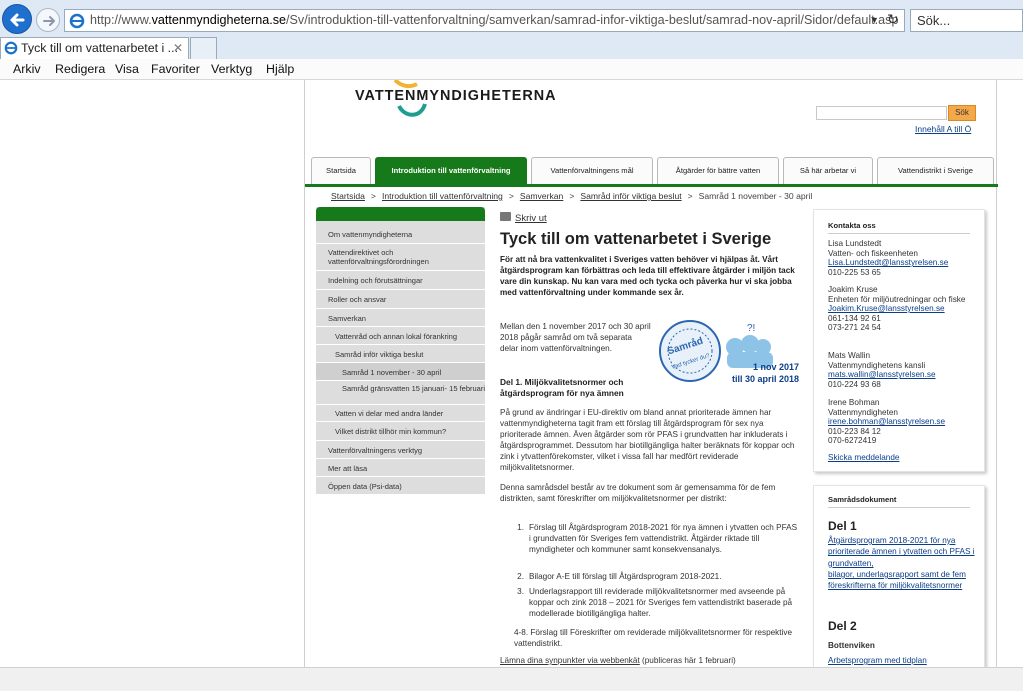 The image size is (1023, 691). Describe the element at coordinates (400, 318) in the screenshot. I see `leftnav-item-samverkan: Samverkan` at that location.